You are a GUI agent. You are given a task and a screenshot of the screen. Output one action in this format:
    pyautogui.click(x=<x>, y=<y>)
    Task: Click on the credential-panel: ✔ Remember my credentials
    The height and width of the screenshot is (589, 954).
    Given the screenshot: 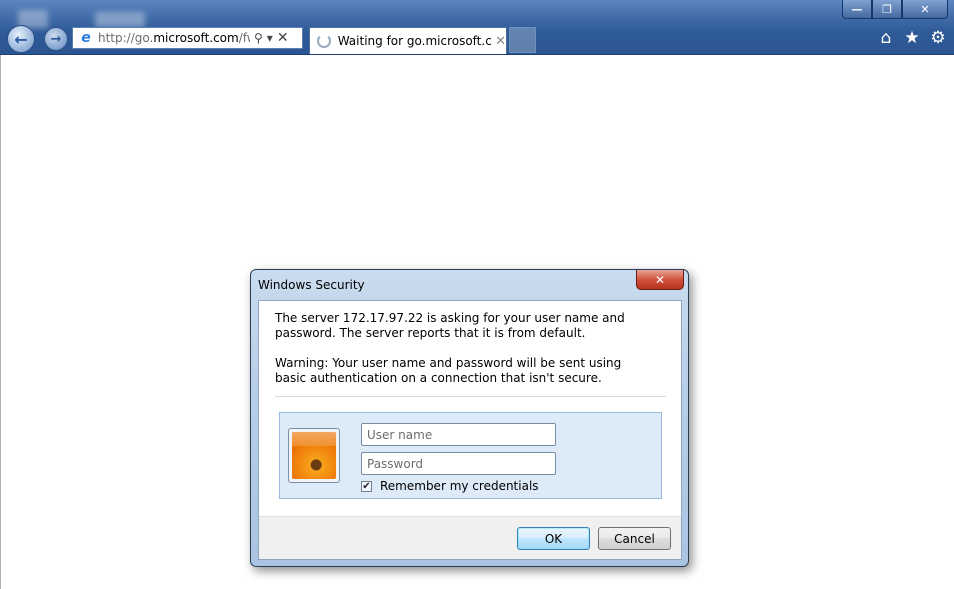 What is the action you would take?
    pyautogui.click(x=470, y=455)
    